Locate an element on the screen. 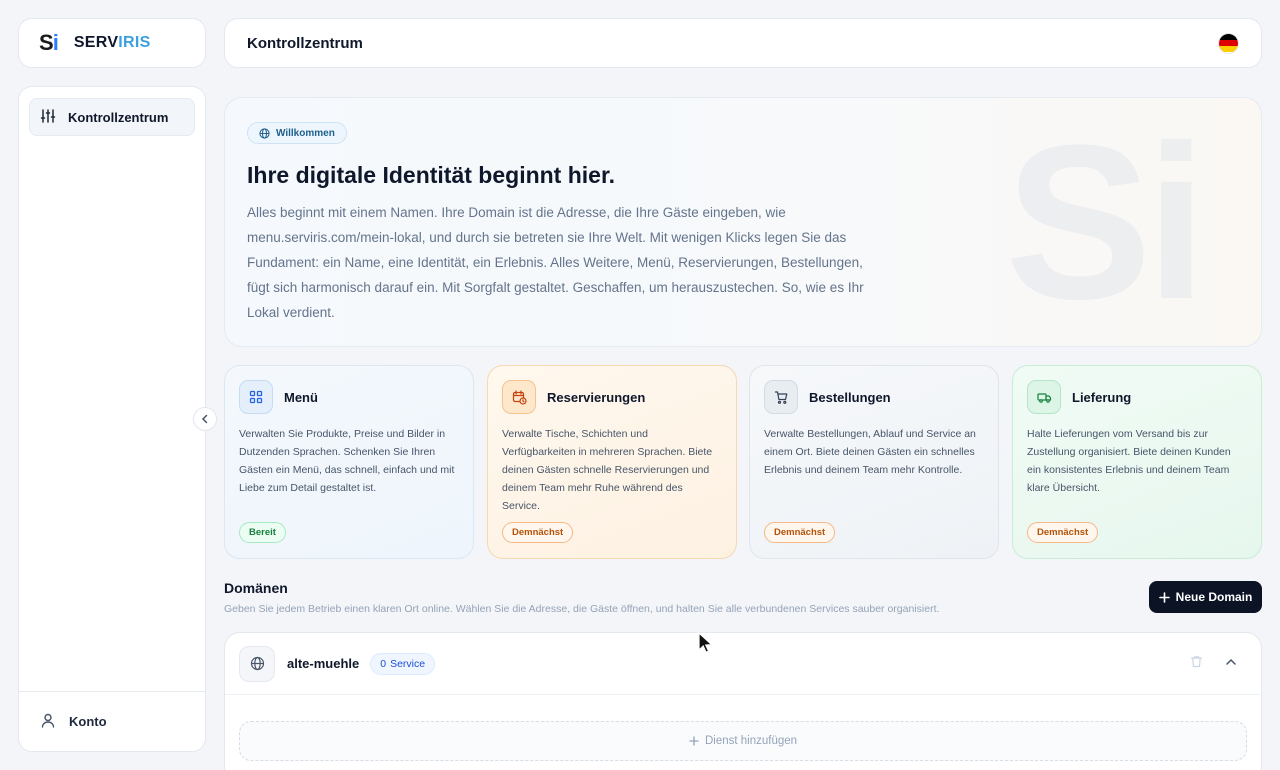 This screenshot has width=1280, height=770. truck-icon is located at coordinates (1044, 397).